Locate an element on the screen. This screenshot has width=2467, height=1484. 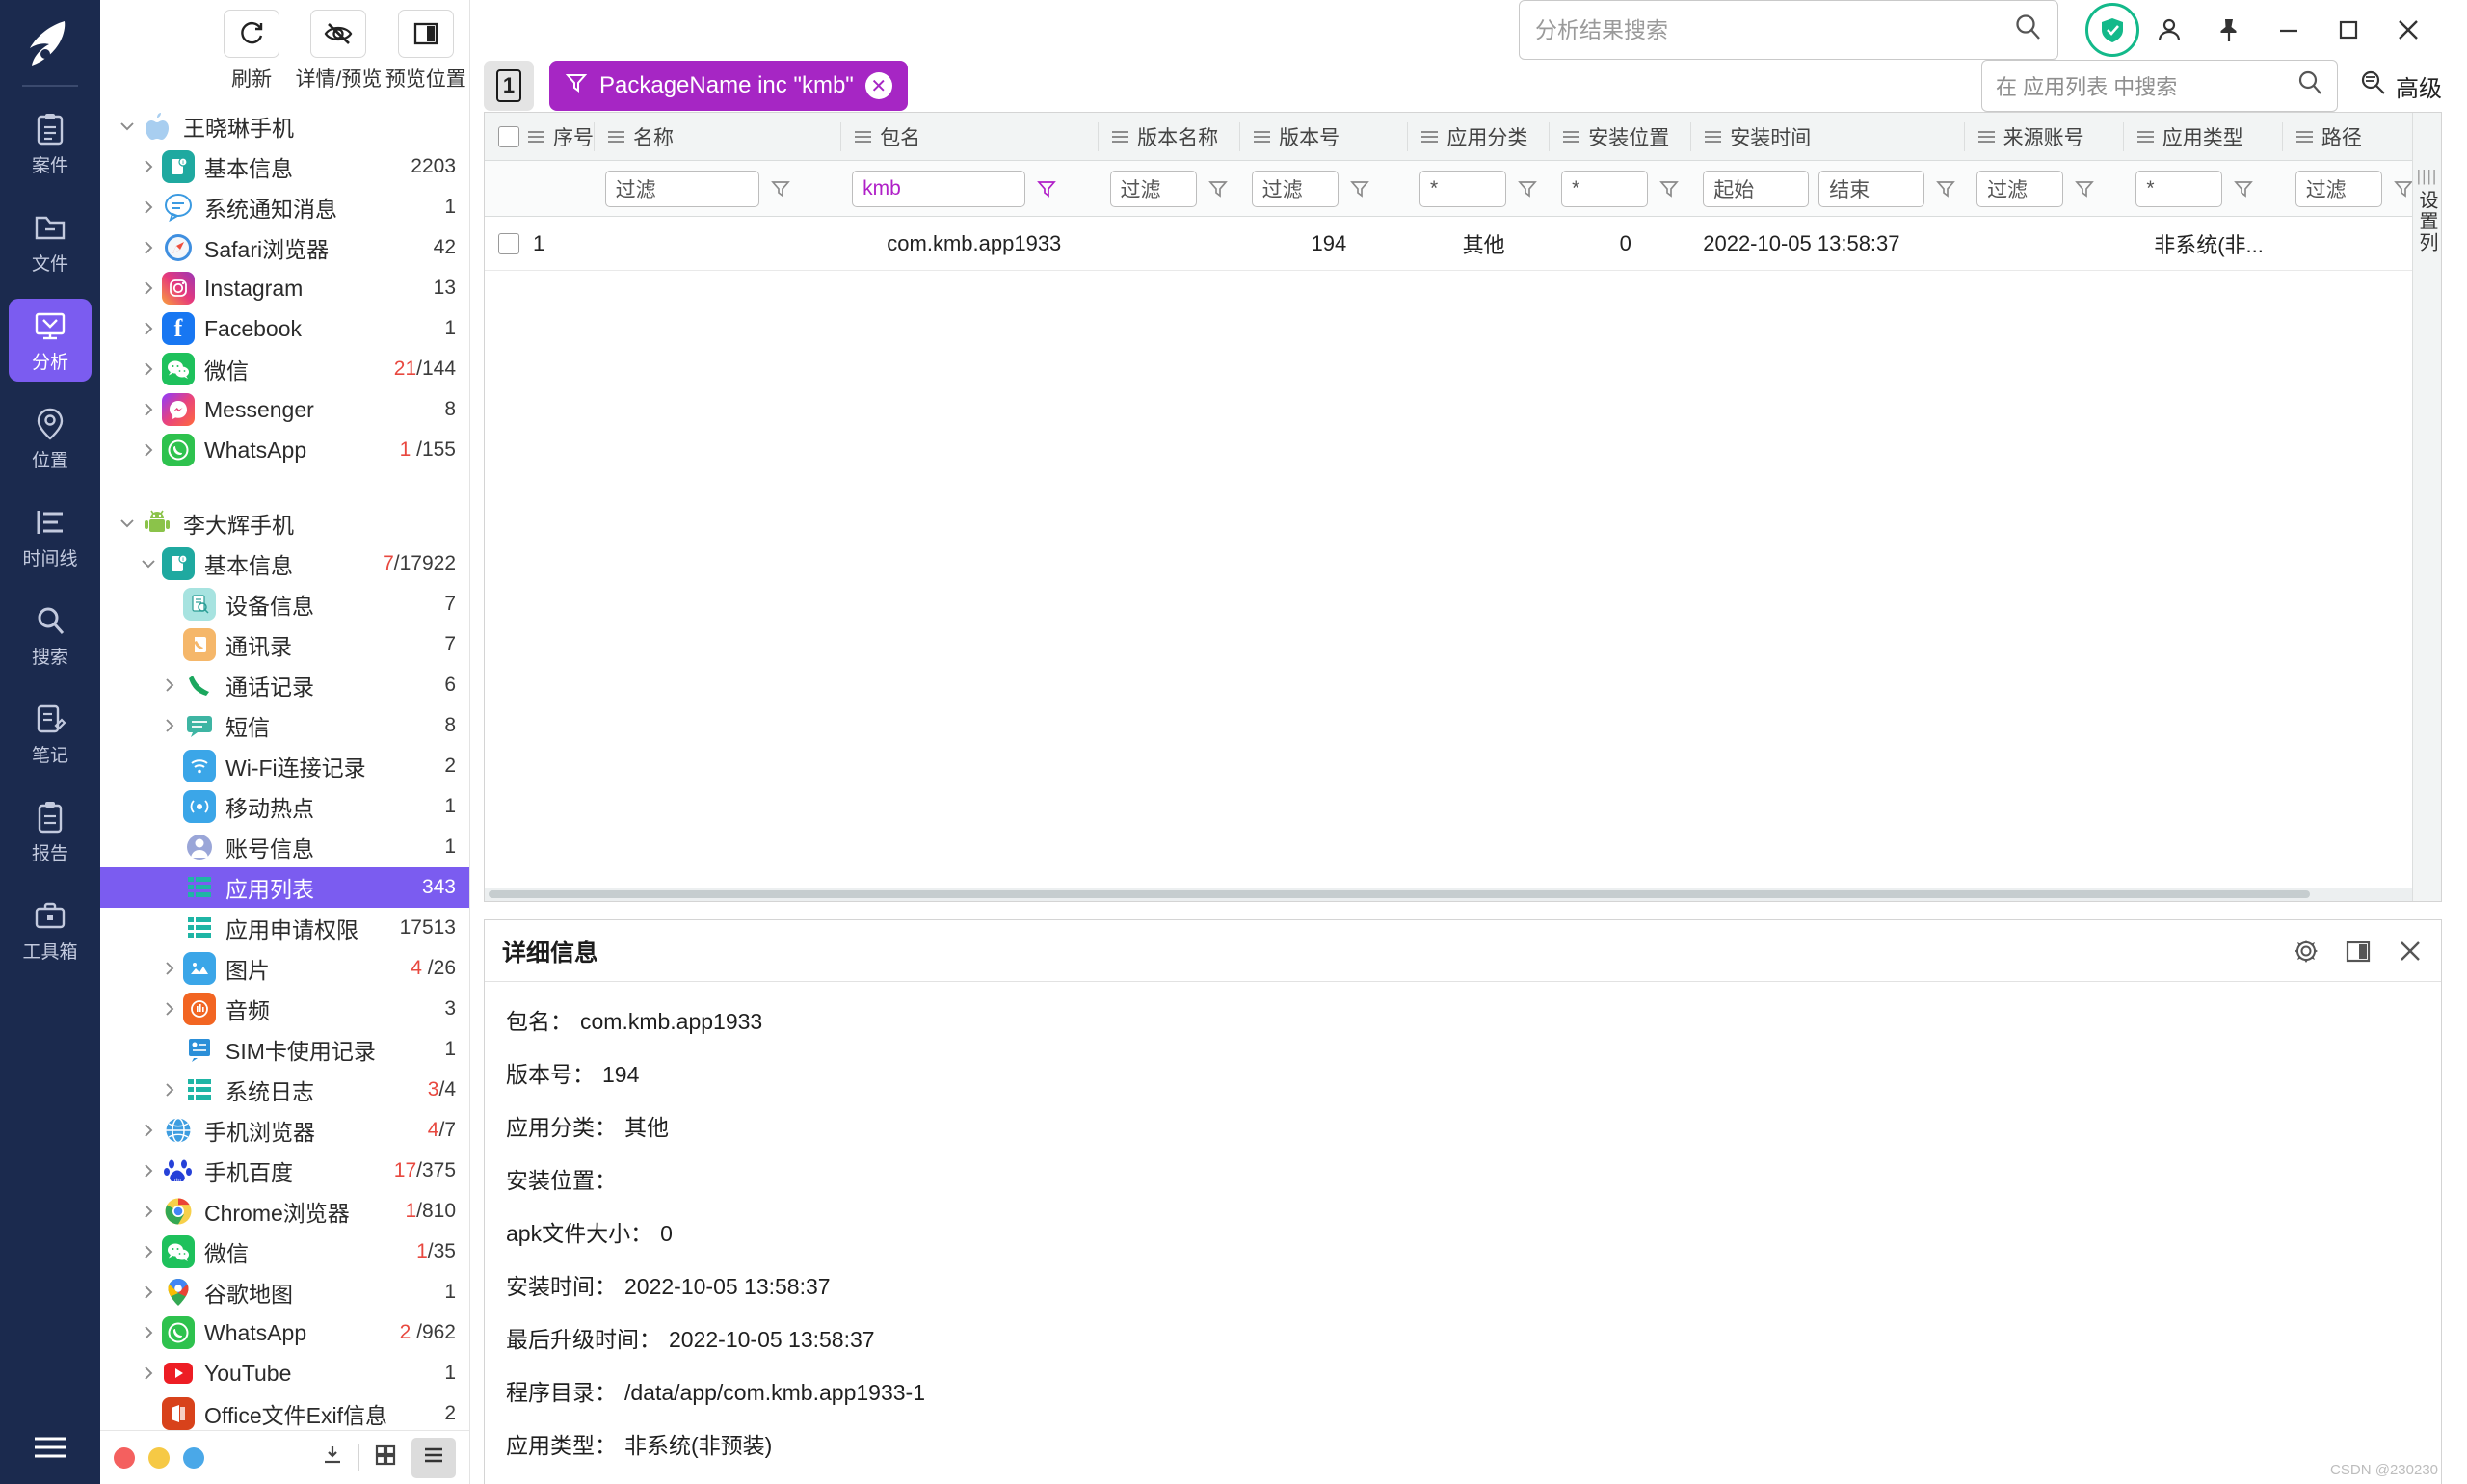
collapse-button is located at coordinates (332, 1458).